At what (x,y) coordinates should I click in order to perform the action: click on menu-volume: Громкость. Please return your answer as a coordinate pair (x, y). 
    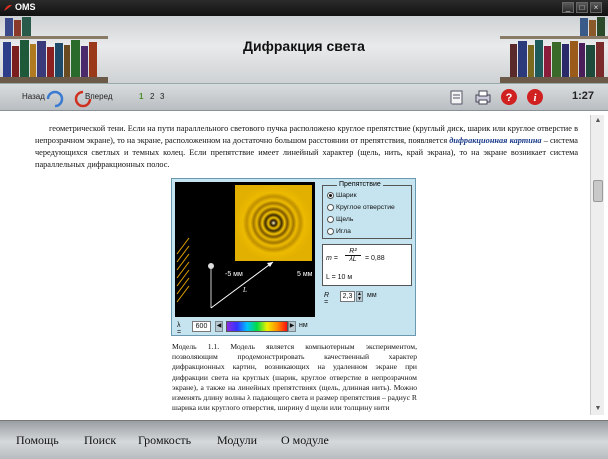
    Looking at the image, I should click on (164, 440).